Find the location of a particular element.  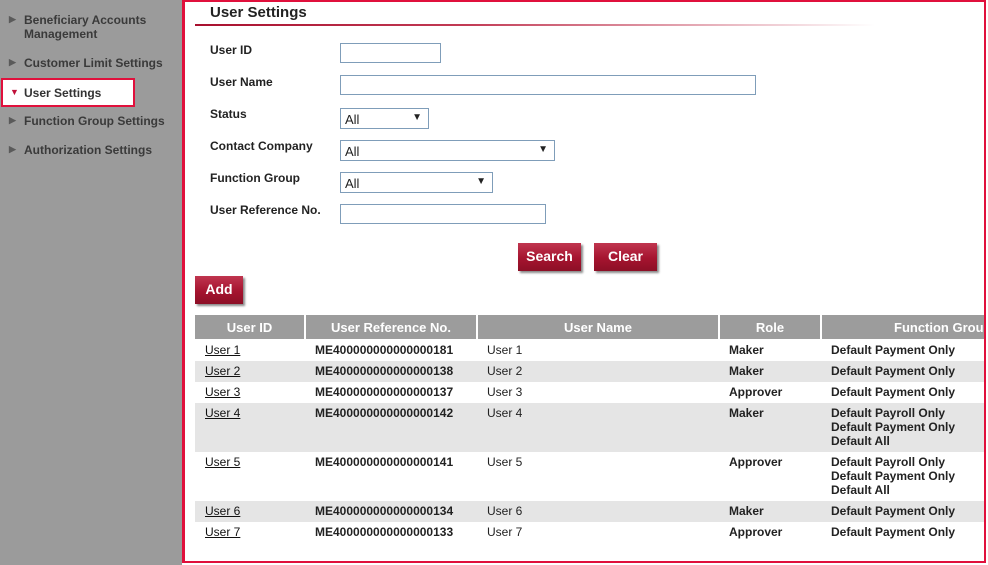

user-ref-label: User Reference No. is located at coordinates (265, 210).